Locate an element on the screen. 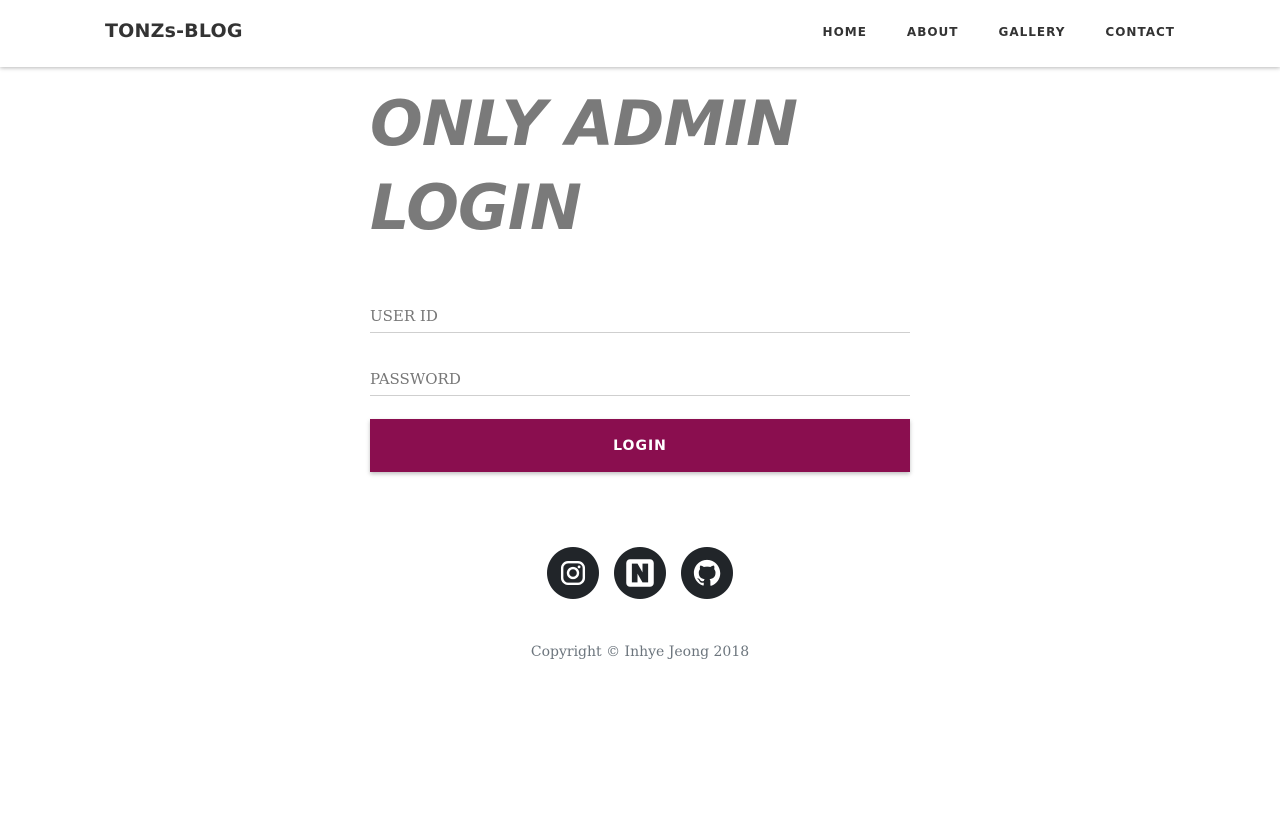 The image size is (1280, 833). nav-link-about: ABOUT is located at coordinates (933, 32).